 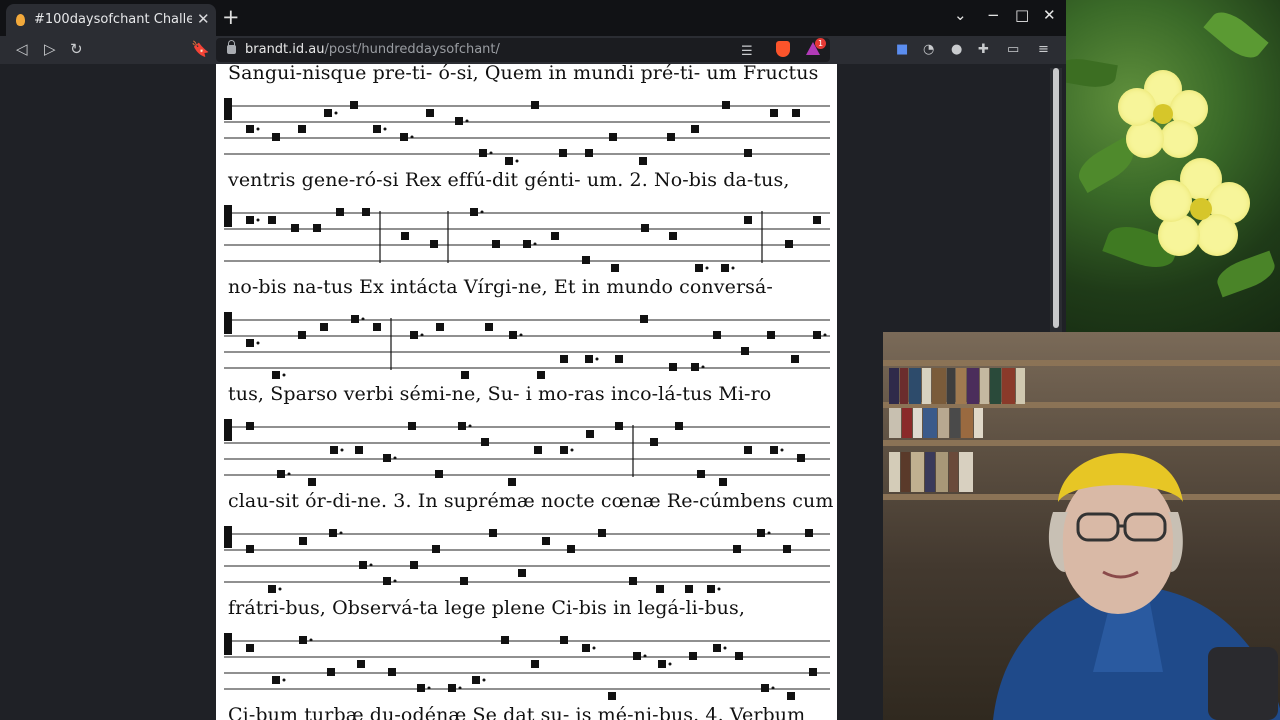 I want to click on extension-robot-icon: ●, so click(x=956, y=49).